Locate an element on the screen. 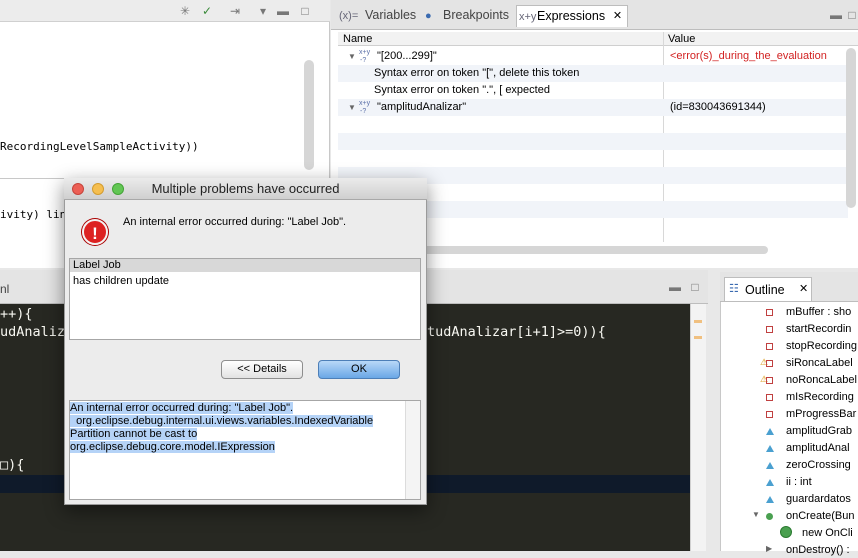  variables-icon: (x)= is located at coordinates (349, 16).